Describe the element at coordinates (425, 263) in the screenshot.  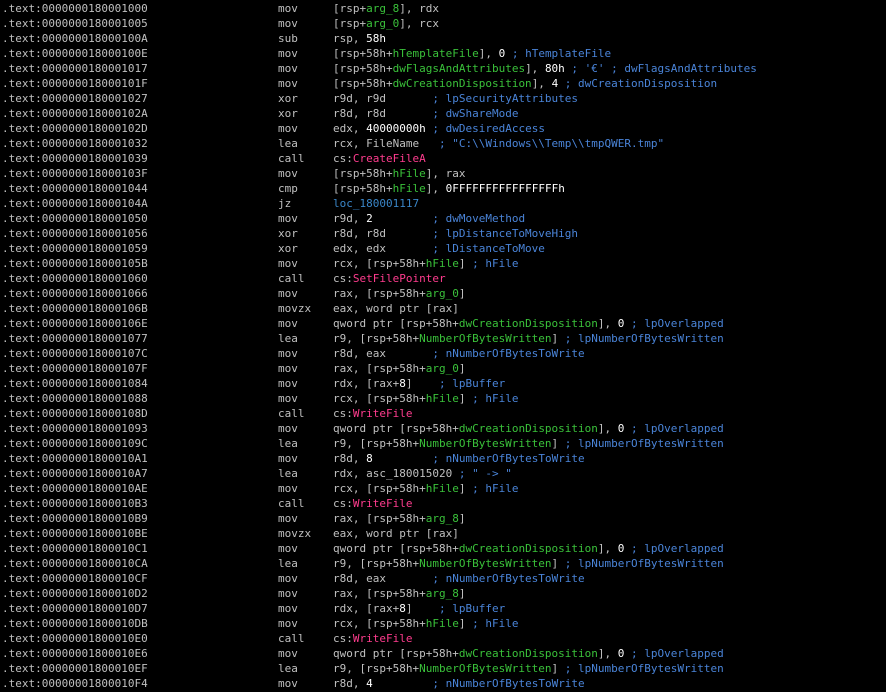
I see `line-operands: rcx, [rsp+58h+hFile] ; hFile` at that location.